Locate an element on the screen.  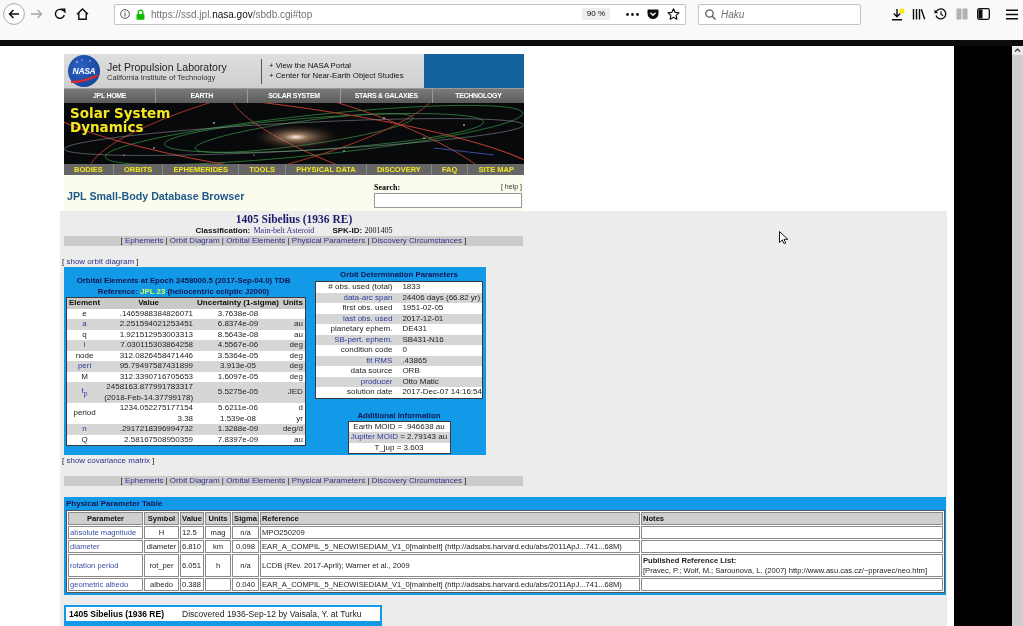
search-field: Haku is located at coordinates (779, 14).